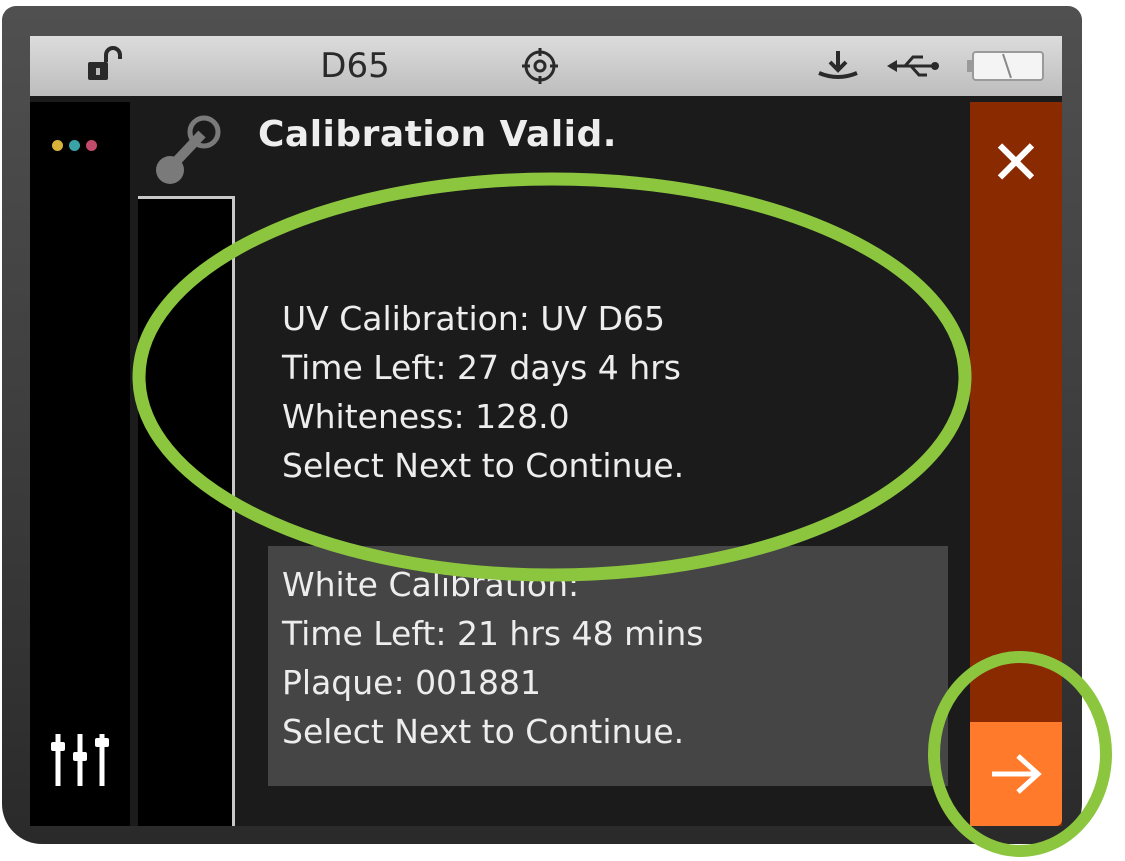 The width and height of the screenshot is (1125, 861). Describe the element at coordinates (481, 367) in the screenshot. I see `uv-time-left-line: Time Left: 27 days 4 hrs` at that location.